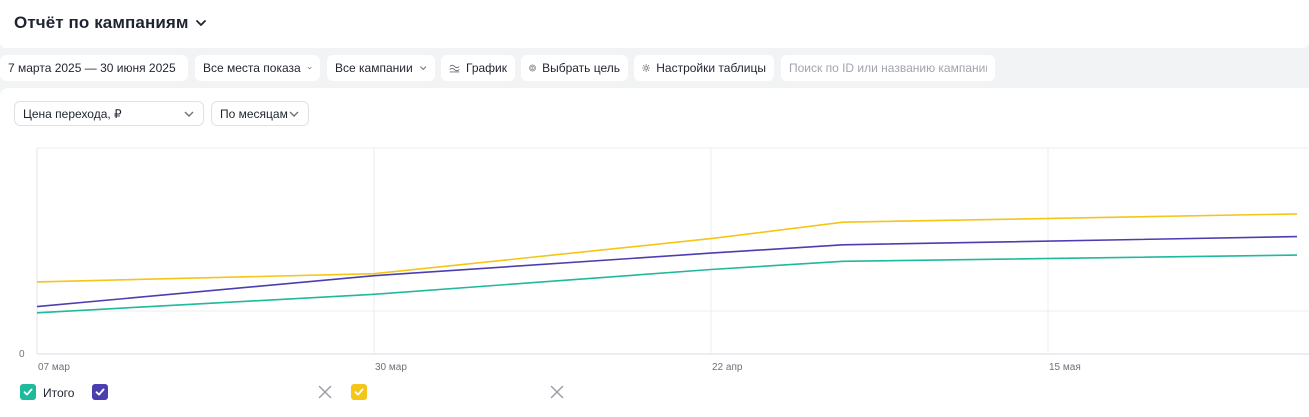  I want to click on chart-toggle-button: График, so click(478, 68).